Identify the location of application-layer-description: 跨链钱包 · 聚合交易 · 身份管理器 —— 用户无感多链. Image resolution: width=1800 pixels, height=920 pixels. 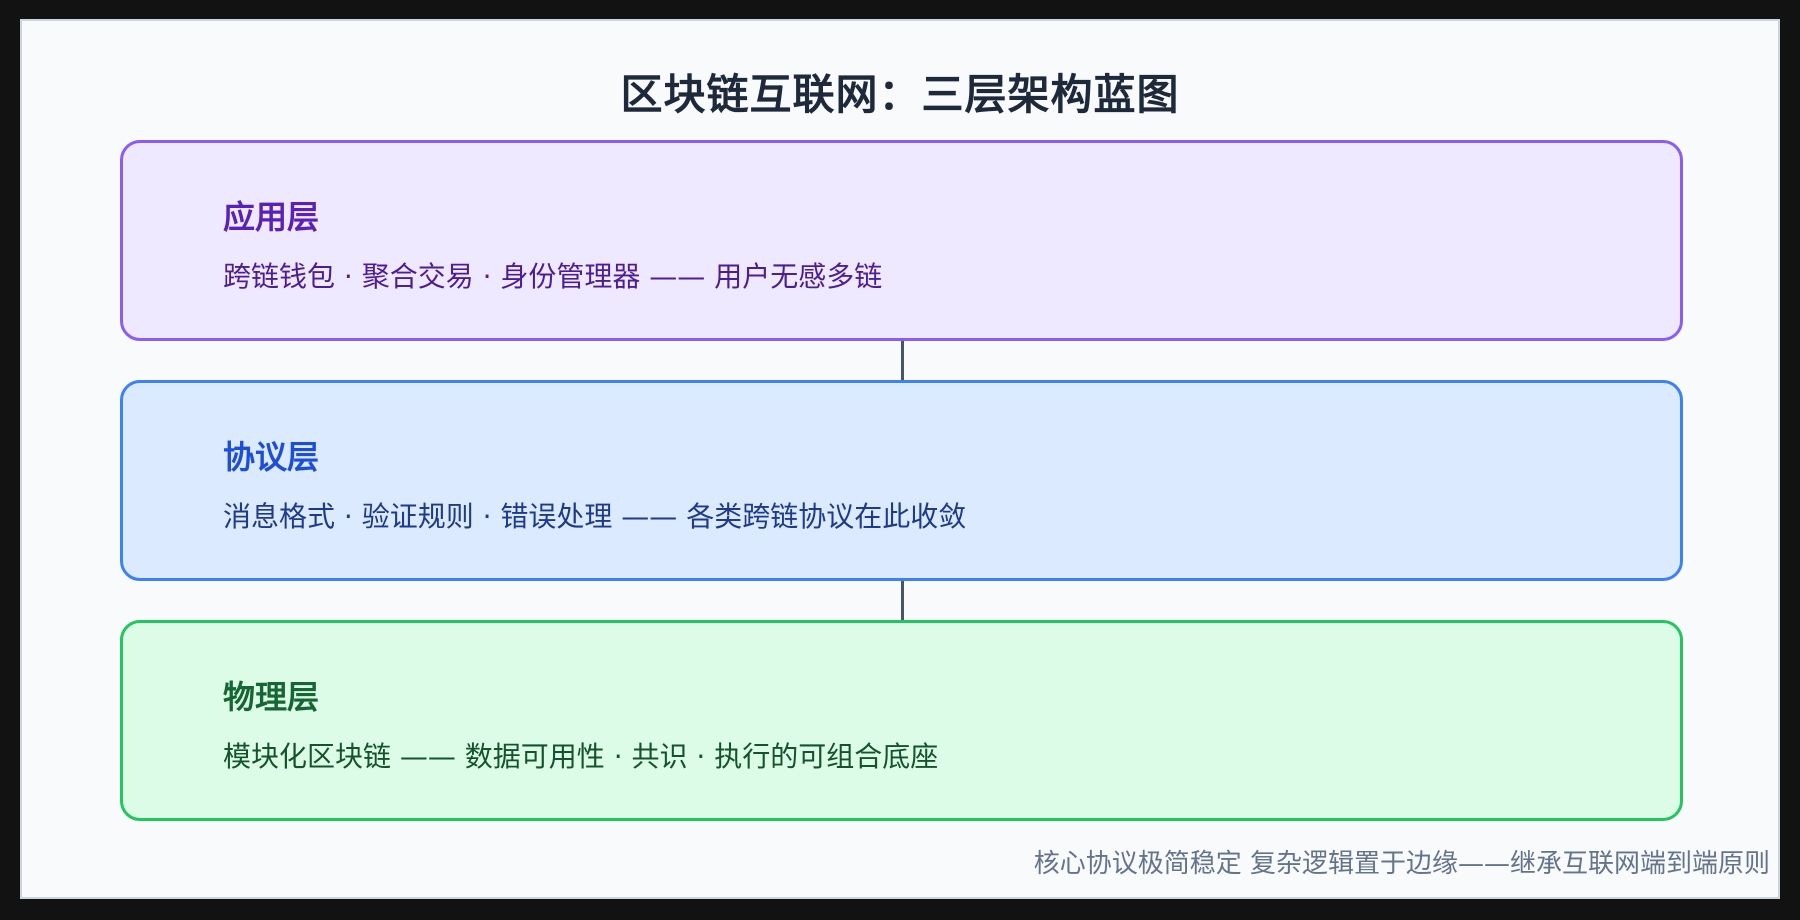
(553, 276).